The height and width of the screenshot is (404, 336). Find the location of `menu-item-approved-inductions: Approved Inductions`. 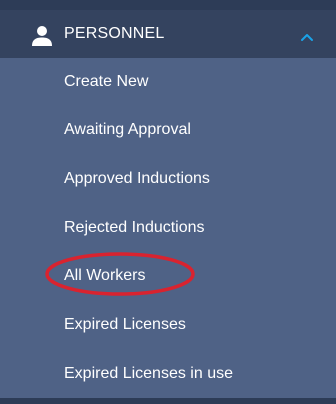

menu-item-approved-inductions: Approved Inductions is located at coordinates (137, 179).